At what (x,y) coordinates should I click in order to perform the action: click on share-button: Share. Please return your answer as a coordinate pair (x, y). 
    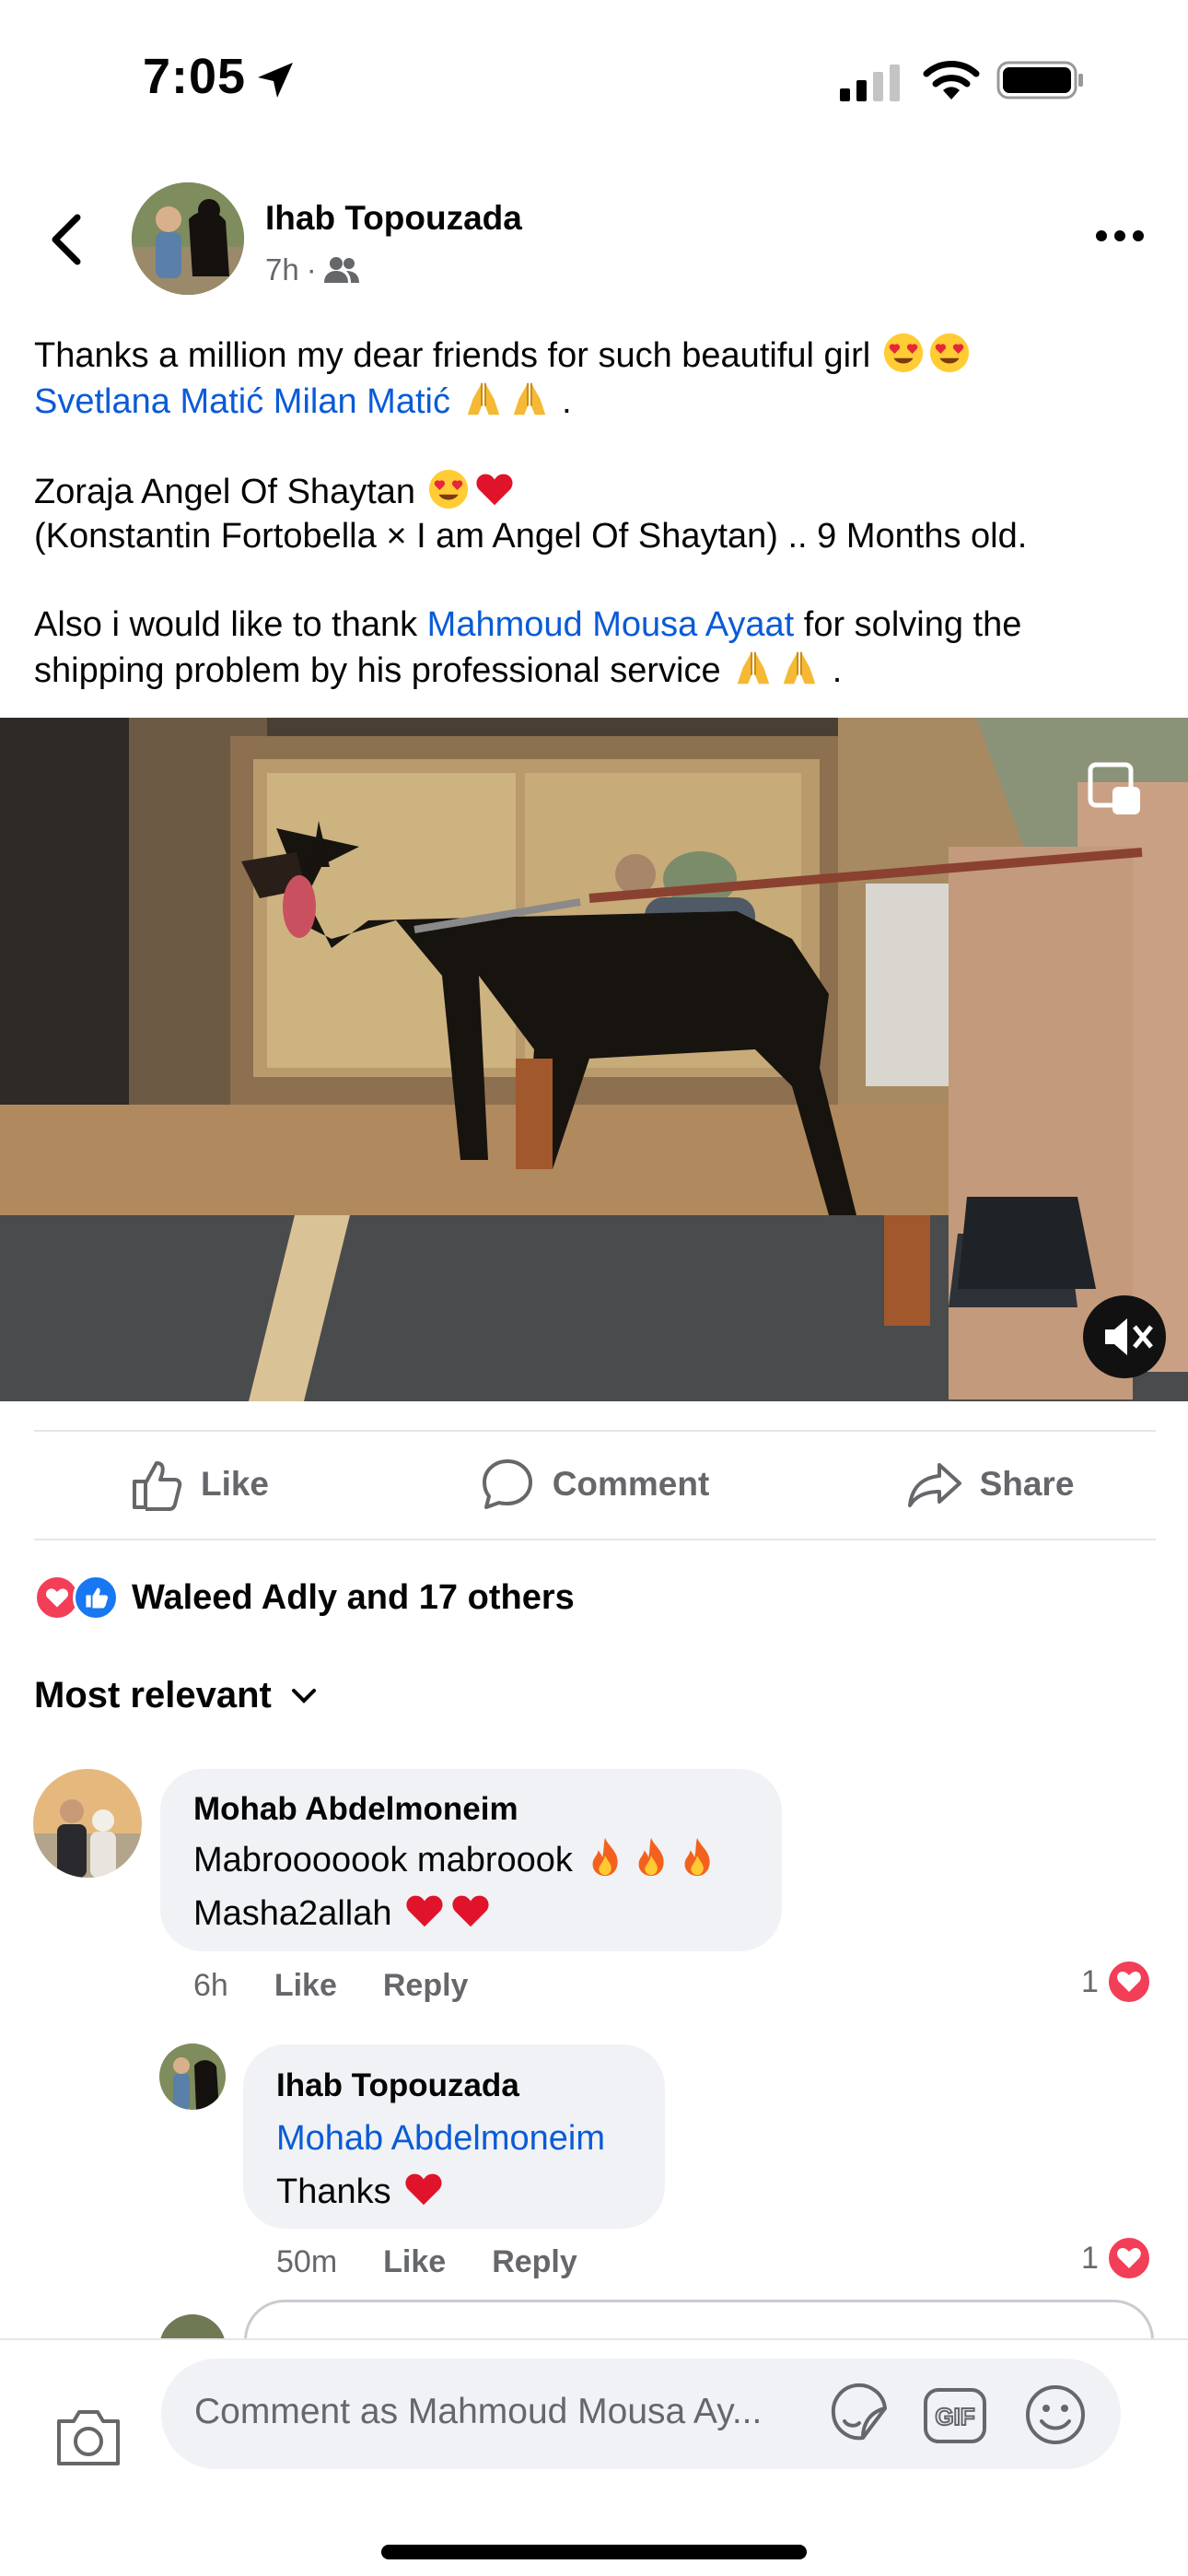
    Looking at the image, I should click on (990, 1484).